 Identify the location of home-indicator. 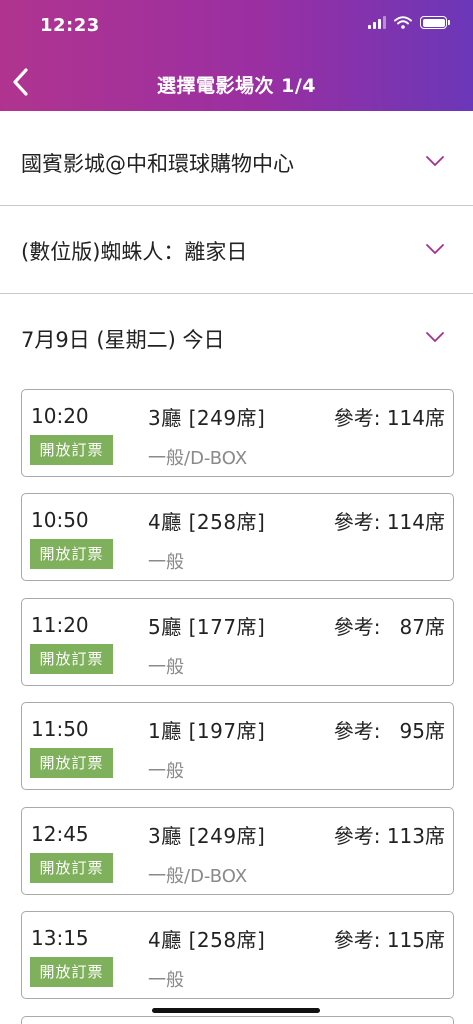
(236, 1010).